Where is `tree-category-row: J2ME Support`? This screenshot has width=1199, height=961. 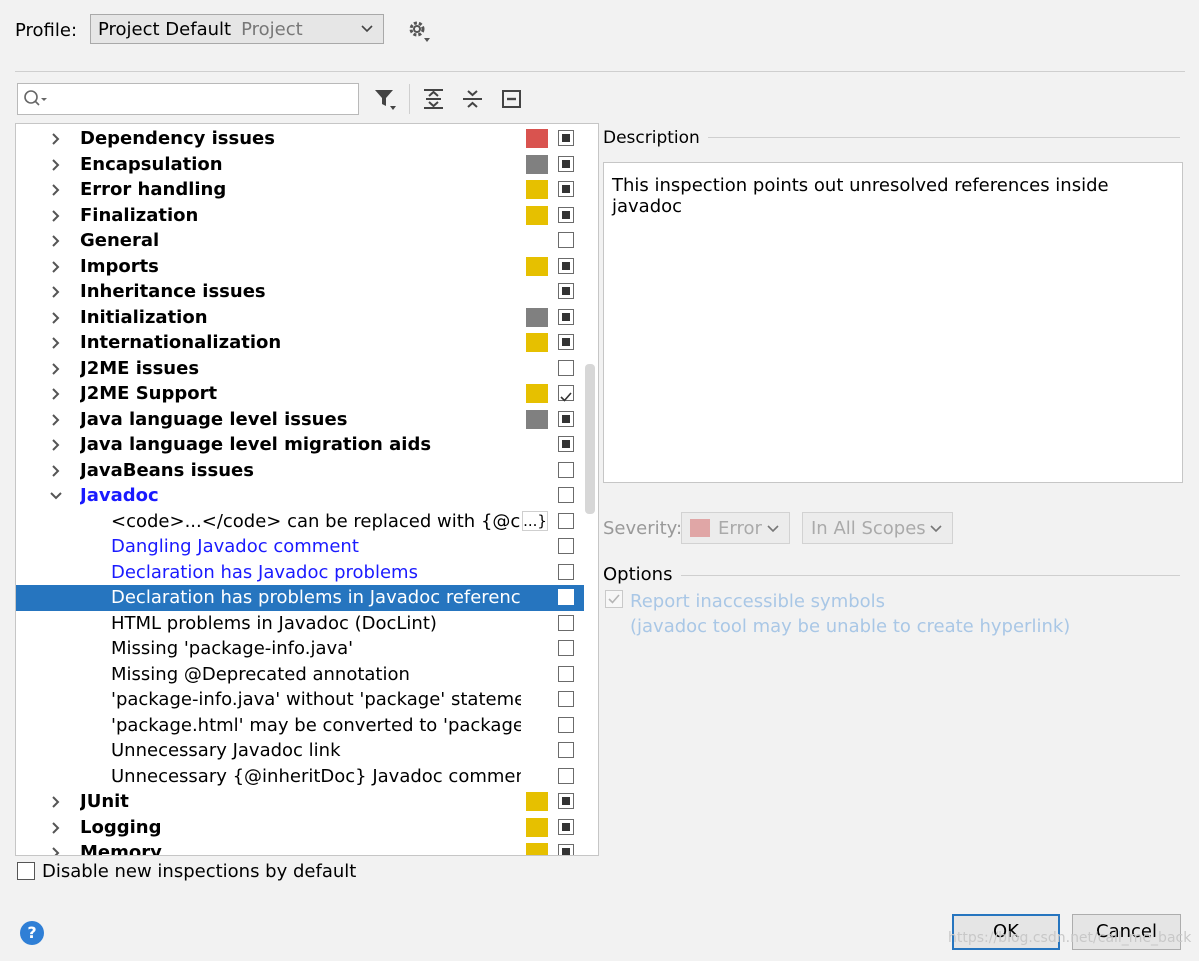
tree-category-row: J2ME Support is located at coordinates (300, 394).